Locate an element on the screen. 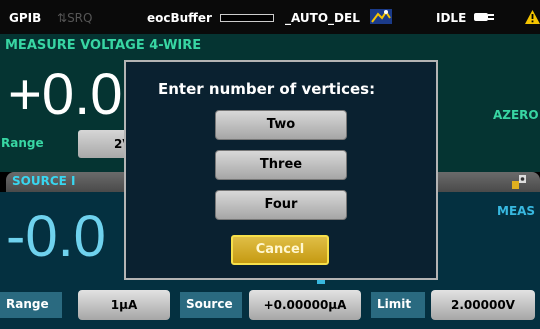 The height and width of the screenshot is (329, 540). source-value-button: +0.00000µA is located at coordinates (305, 305).